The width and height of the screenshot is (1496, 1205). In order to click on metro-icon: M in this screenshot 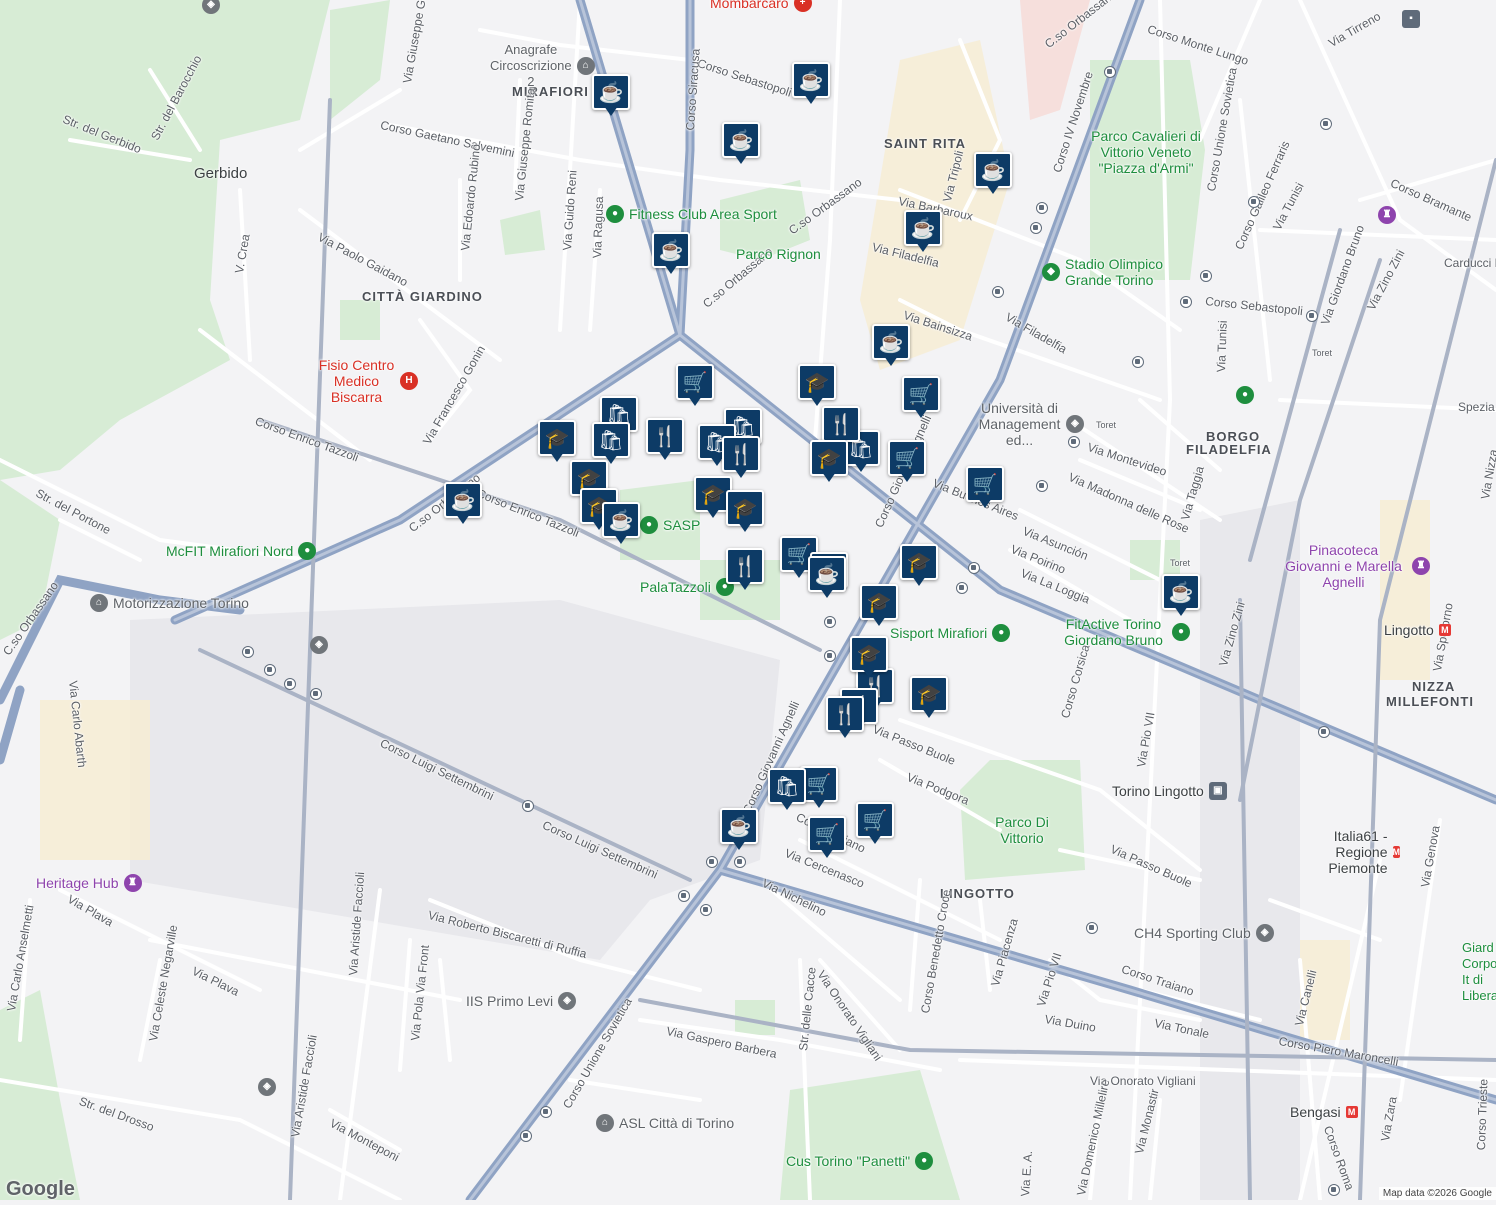, I will do `click(1396, 852)`.